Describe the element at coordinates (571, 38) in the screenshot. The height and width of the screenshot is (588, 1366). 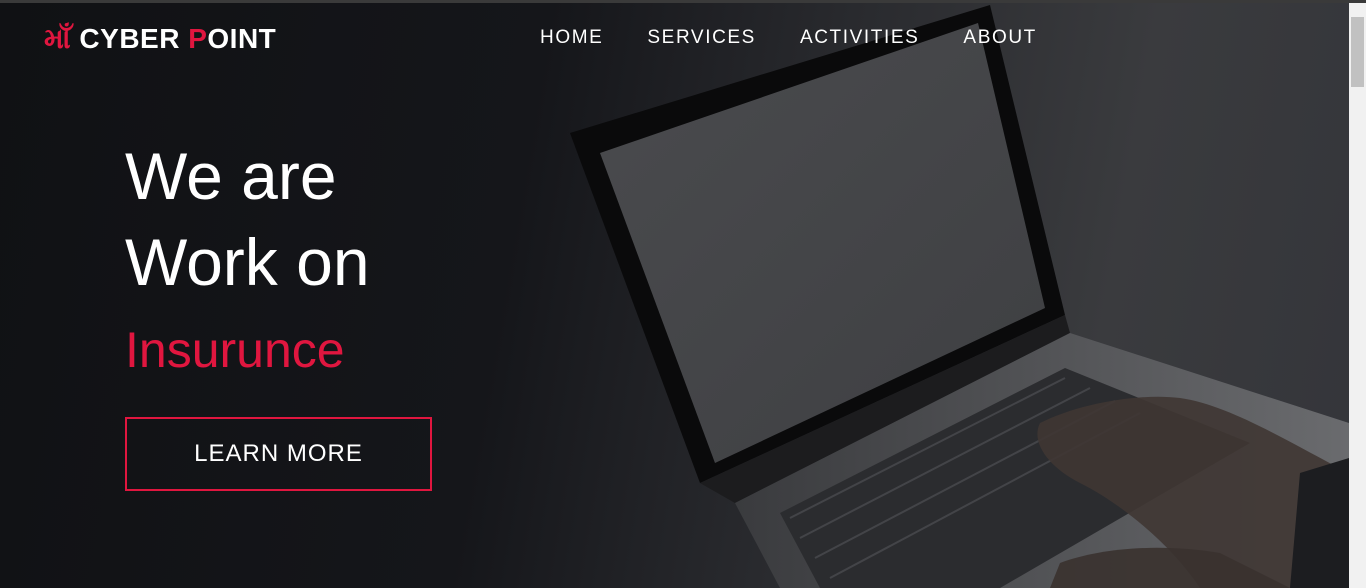
I see `nav-home: HOME` at that location.